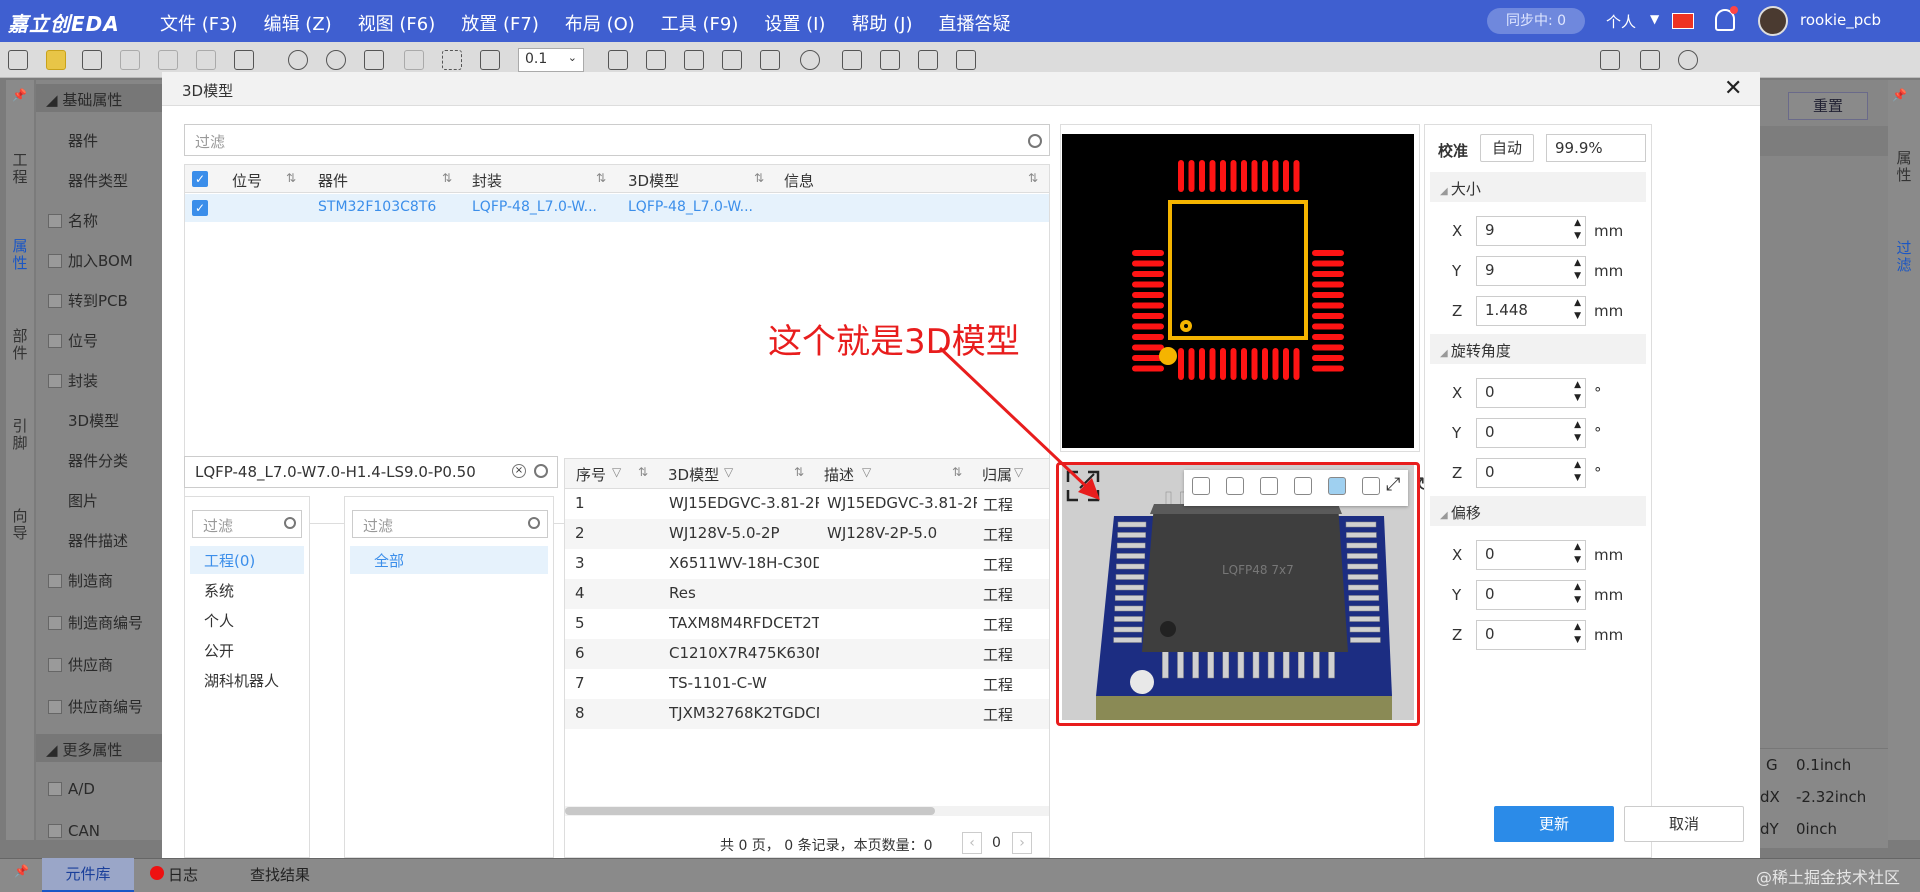 The width and height of the screenshot is (1920, 892). I want to click on text-icon, so click(890, 60).